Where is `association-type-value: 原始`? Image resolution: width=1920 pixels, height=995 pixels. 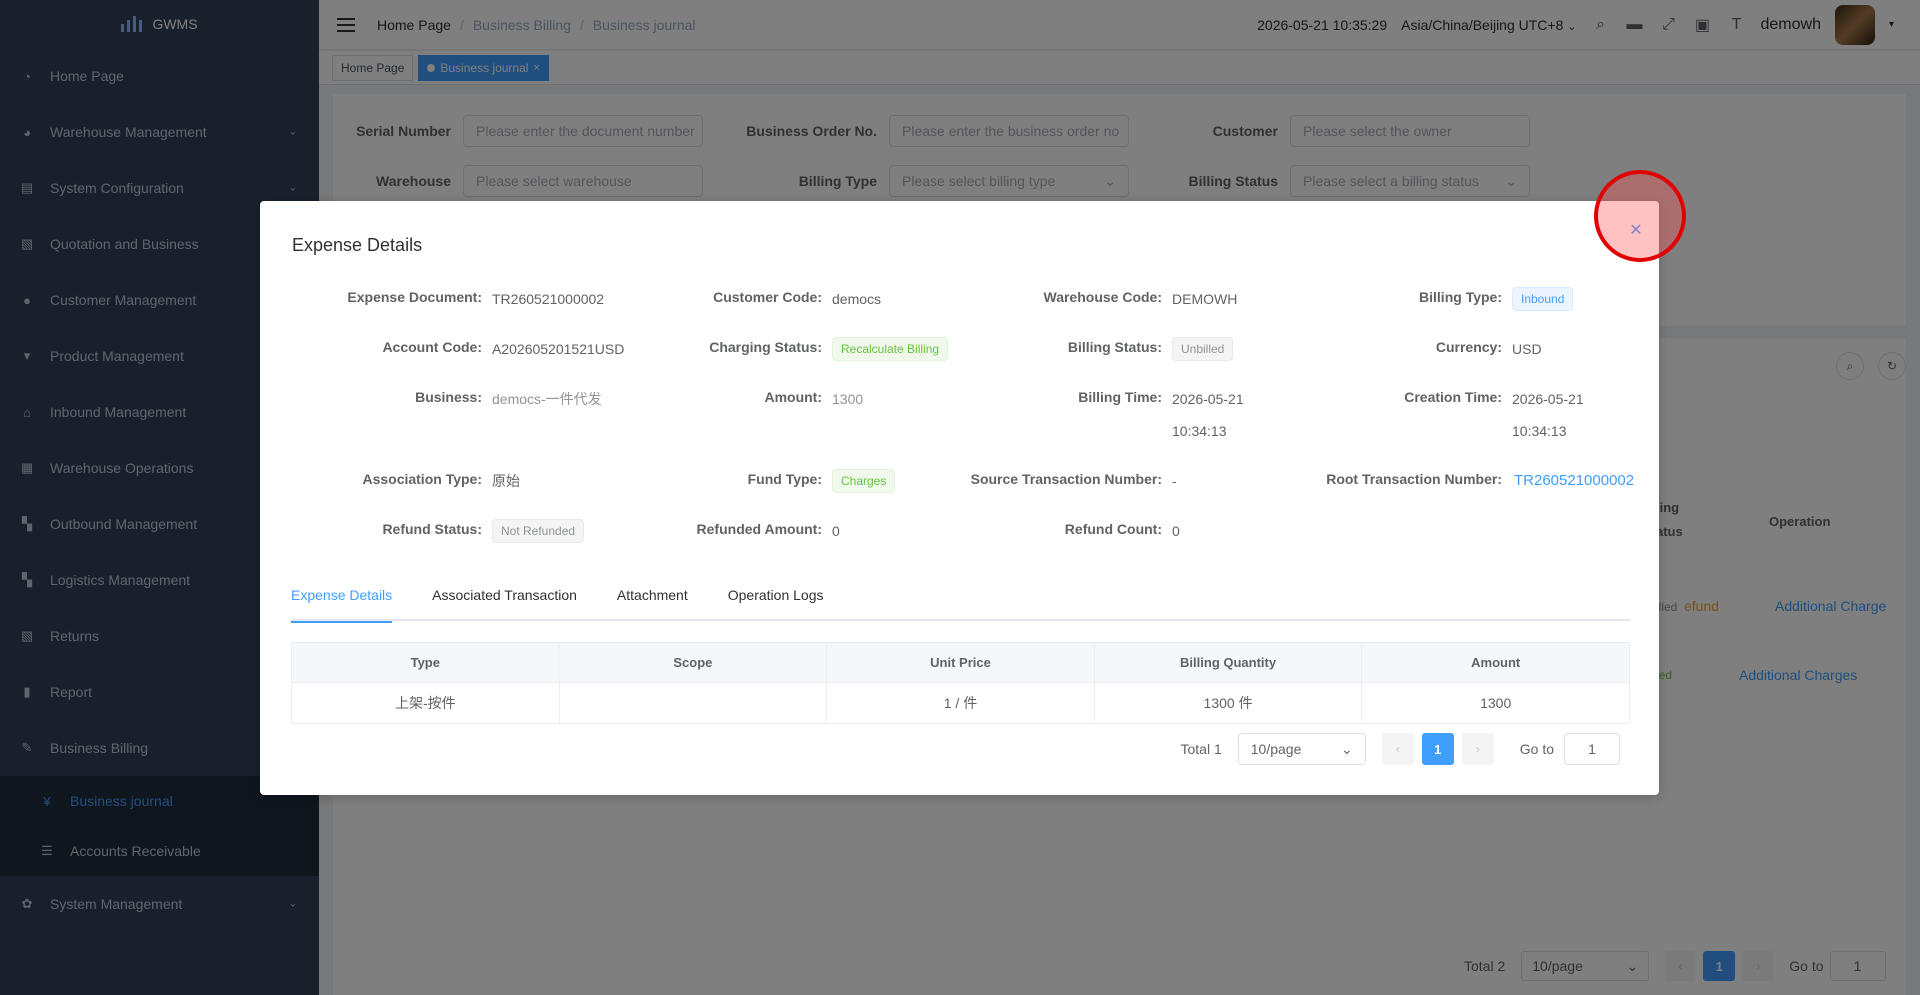
association-type-value: 原始 is located at coordinates (506, 481).